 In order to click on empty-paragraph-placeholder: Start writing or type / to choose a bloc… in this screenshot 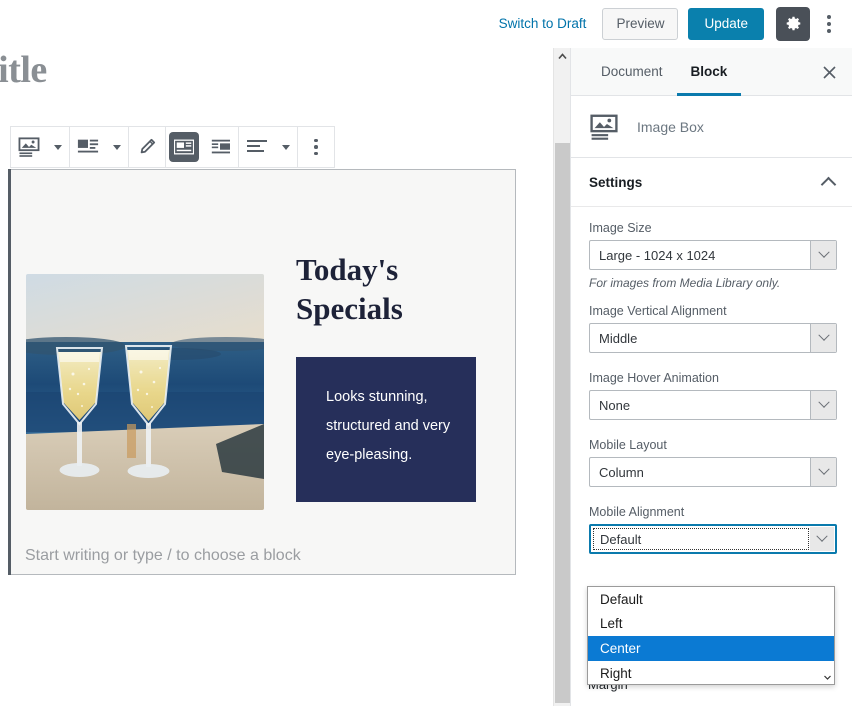, I will do `click(163, 556)`.